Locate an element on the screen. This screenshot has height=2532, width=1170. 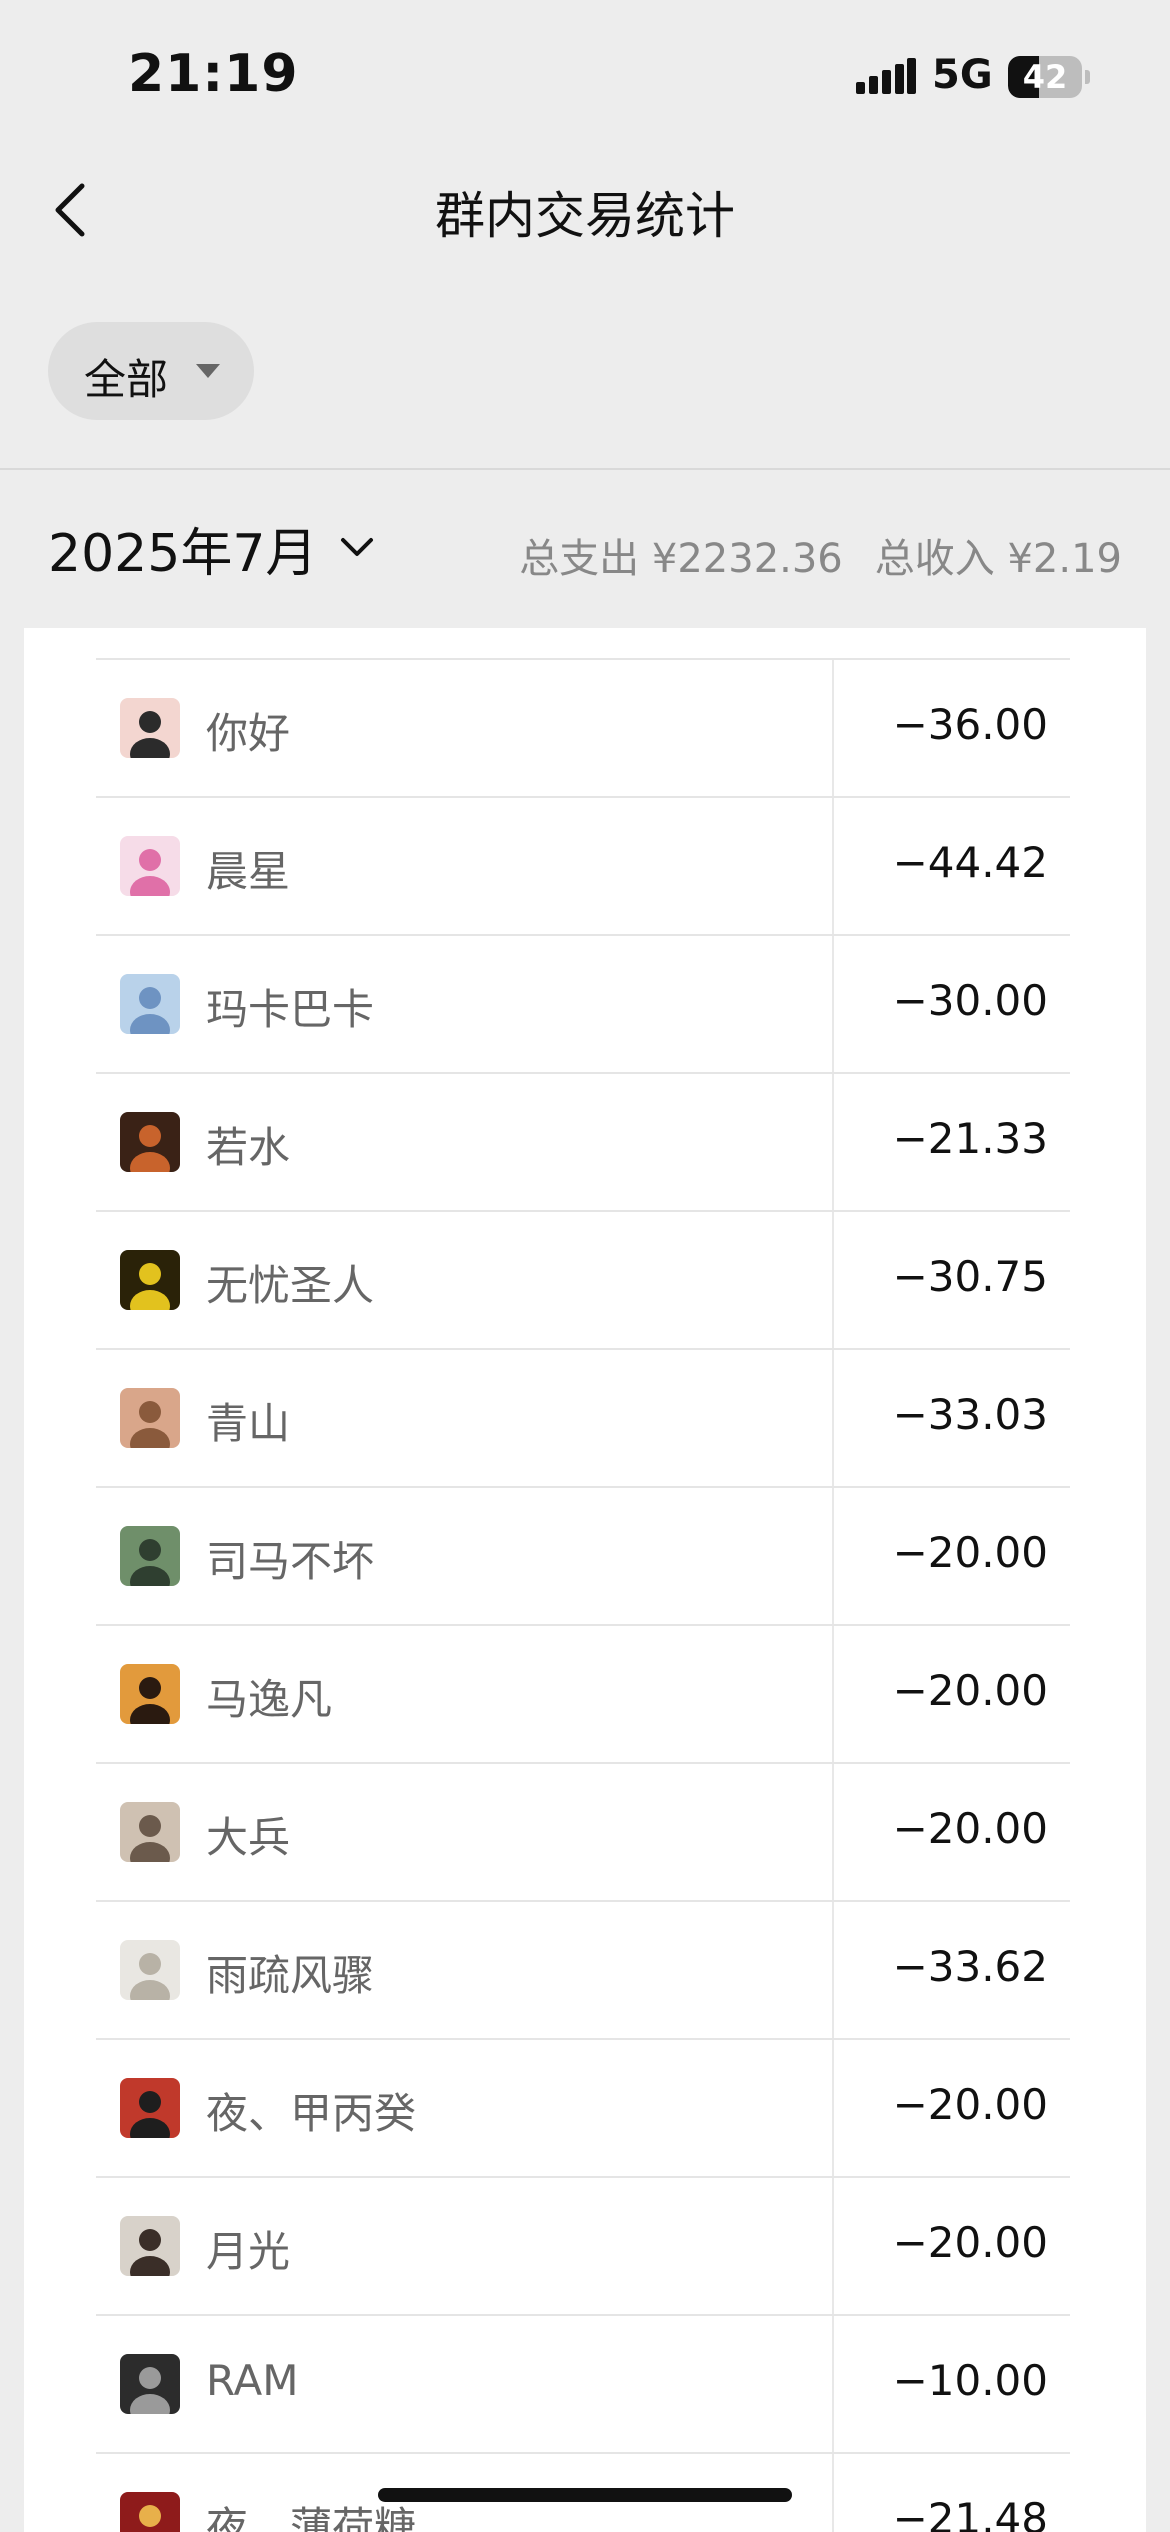
transaction-row: 玛卡巴卡 −30.00 is located at coordinates (583, 1003).